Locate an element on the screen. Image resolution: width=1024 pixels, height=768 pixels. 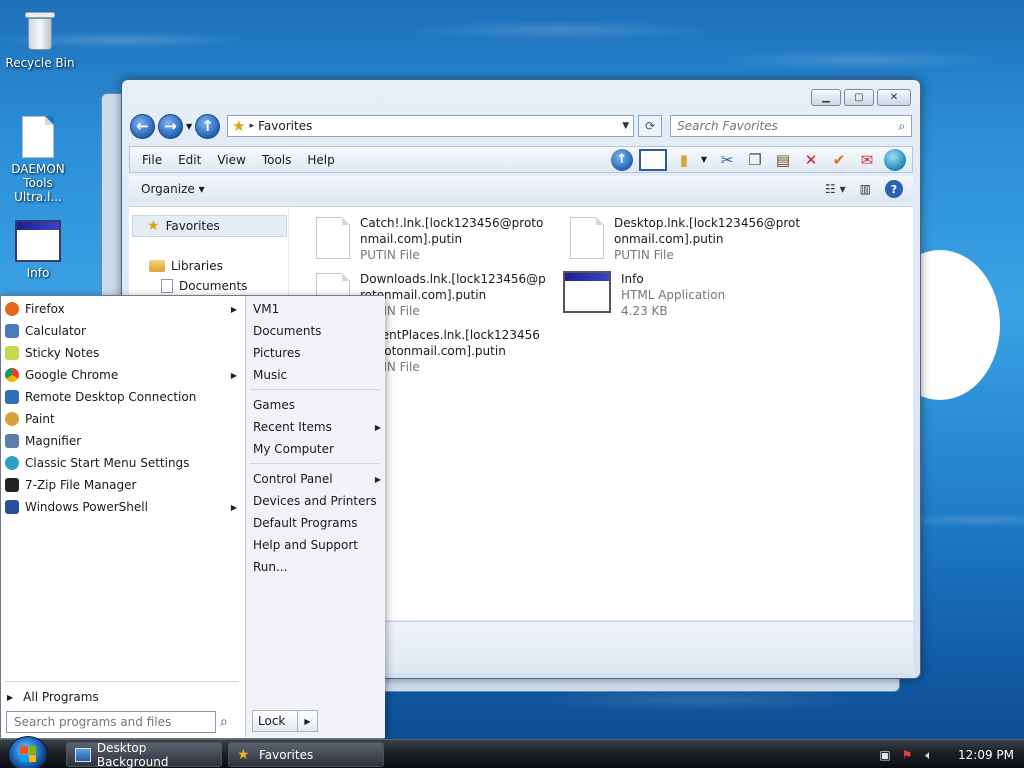
start-button is located at coordinates (28, 752).